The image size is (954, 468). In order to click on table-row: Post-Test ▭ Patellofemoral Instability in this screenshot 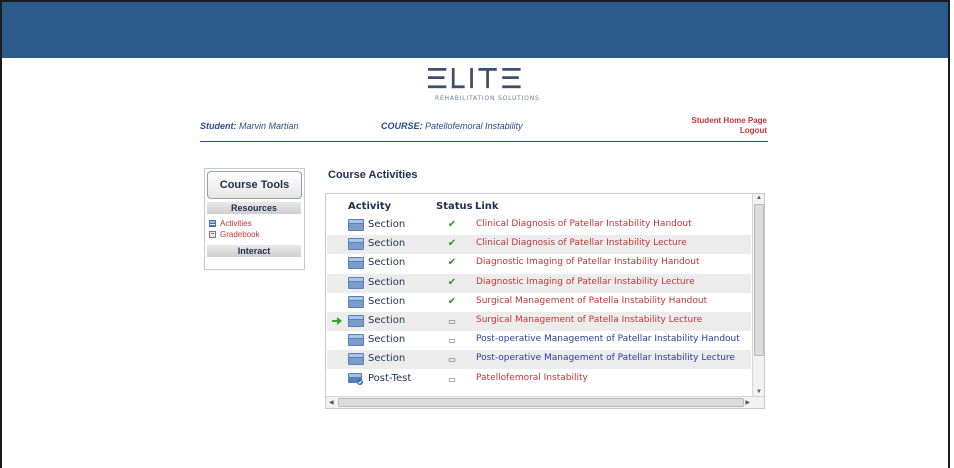, I will do `click(539, 379)`.